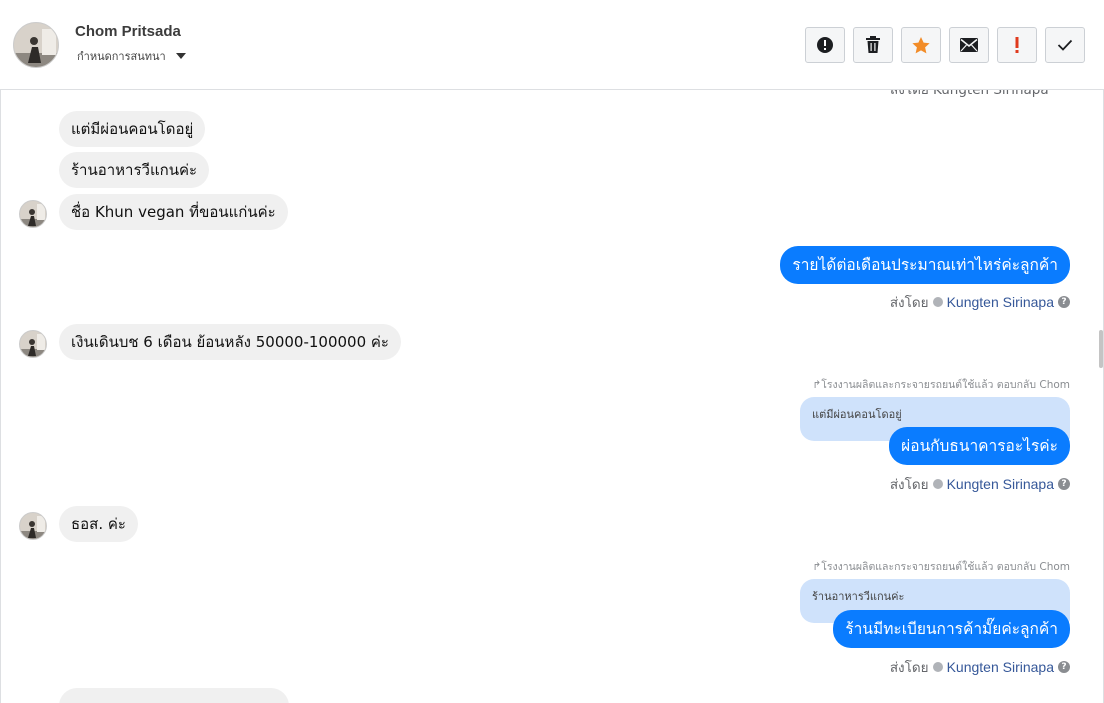  I want to click on exclamation-icon, so click(1017, 45).